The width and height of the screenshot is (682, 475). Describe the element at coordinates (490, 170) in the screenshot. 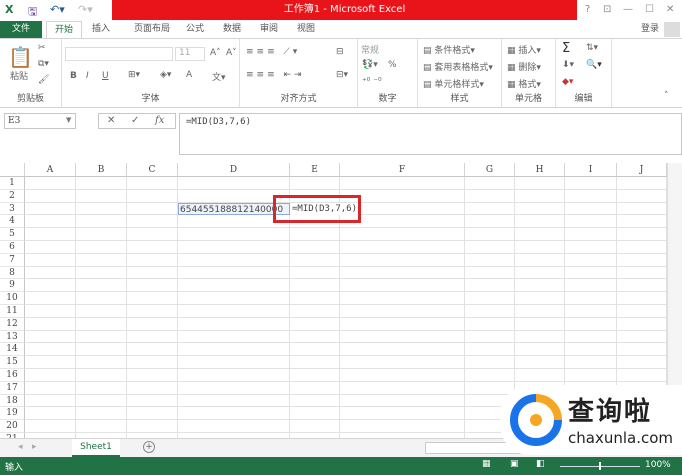

I see `column-header-G: G` at that location.